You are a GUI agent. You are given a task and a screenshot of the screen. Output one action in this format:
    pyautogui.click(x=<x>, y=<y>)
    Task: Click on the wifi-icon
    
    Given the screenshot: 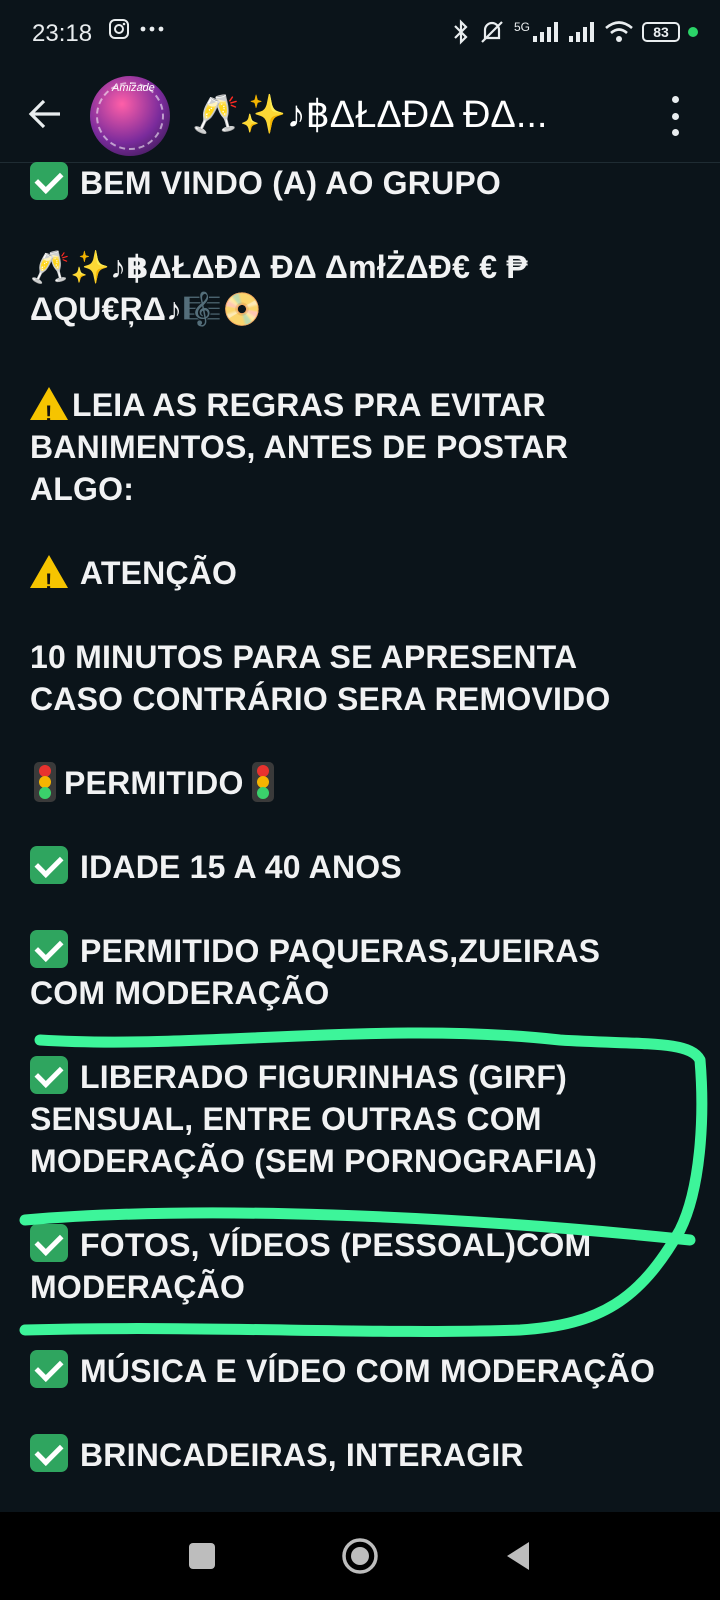 What is the action you would take?
    pyautogui.click(x=619, y=31)
    